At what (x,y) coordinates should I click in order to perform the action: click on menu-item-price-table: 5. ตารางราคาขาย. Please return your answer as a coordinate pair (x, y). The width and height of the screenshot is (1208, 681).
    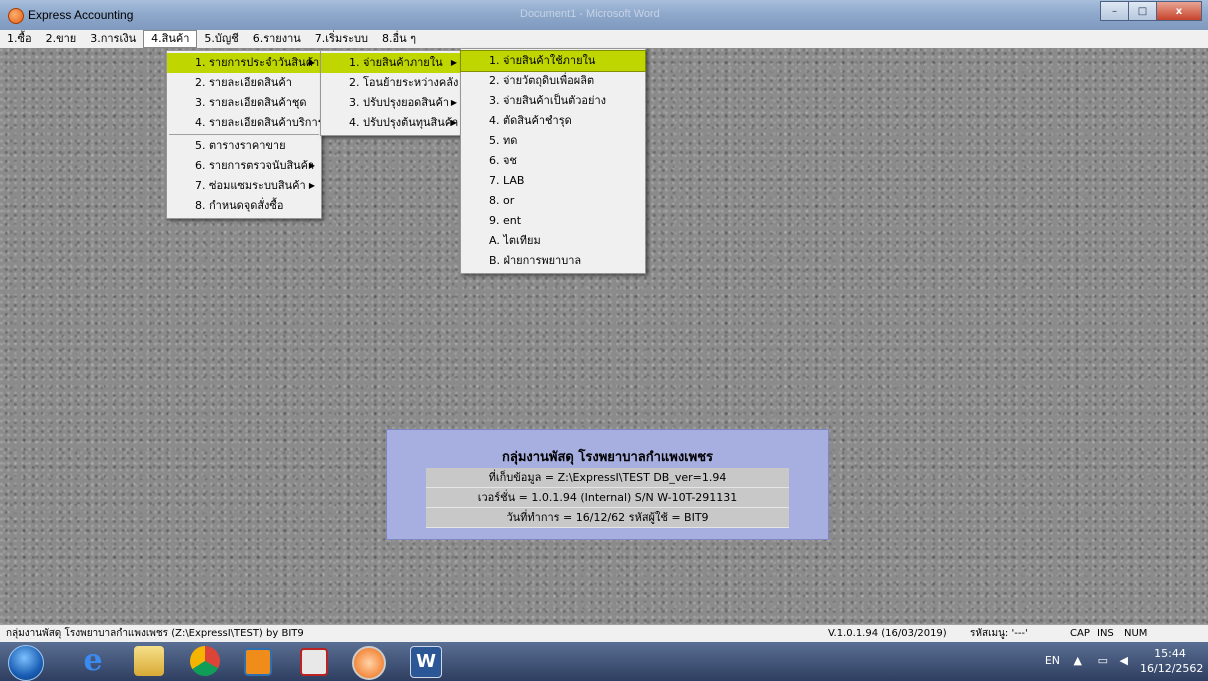
    Looking at the image, I should click on (244, 146).